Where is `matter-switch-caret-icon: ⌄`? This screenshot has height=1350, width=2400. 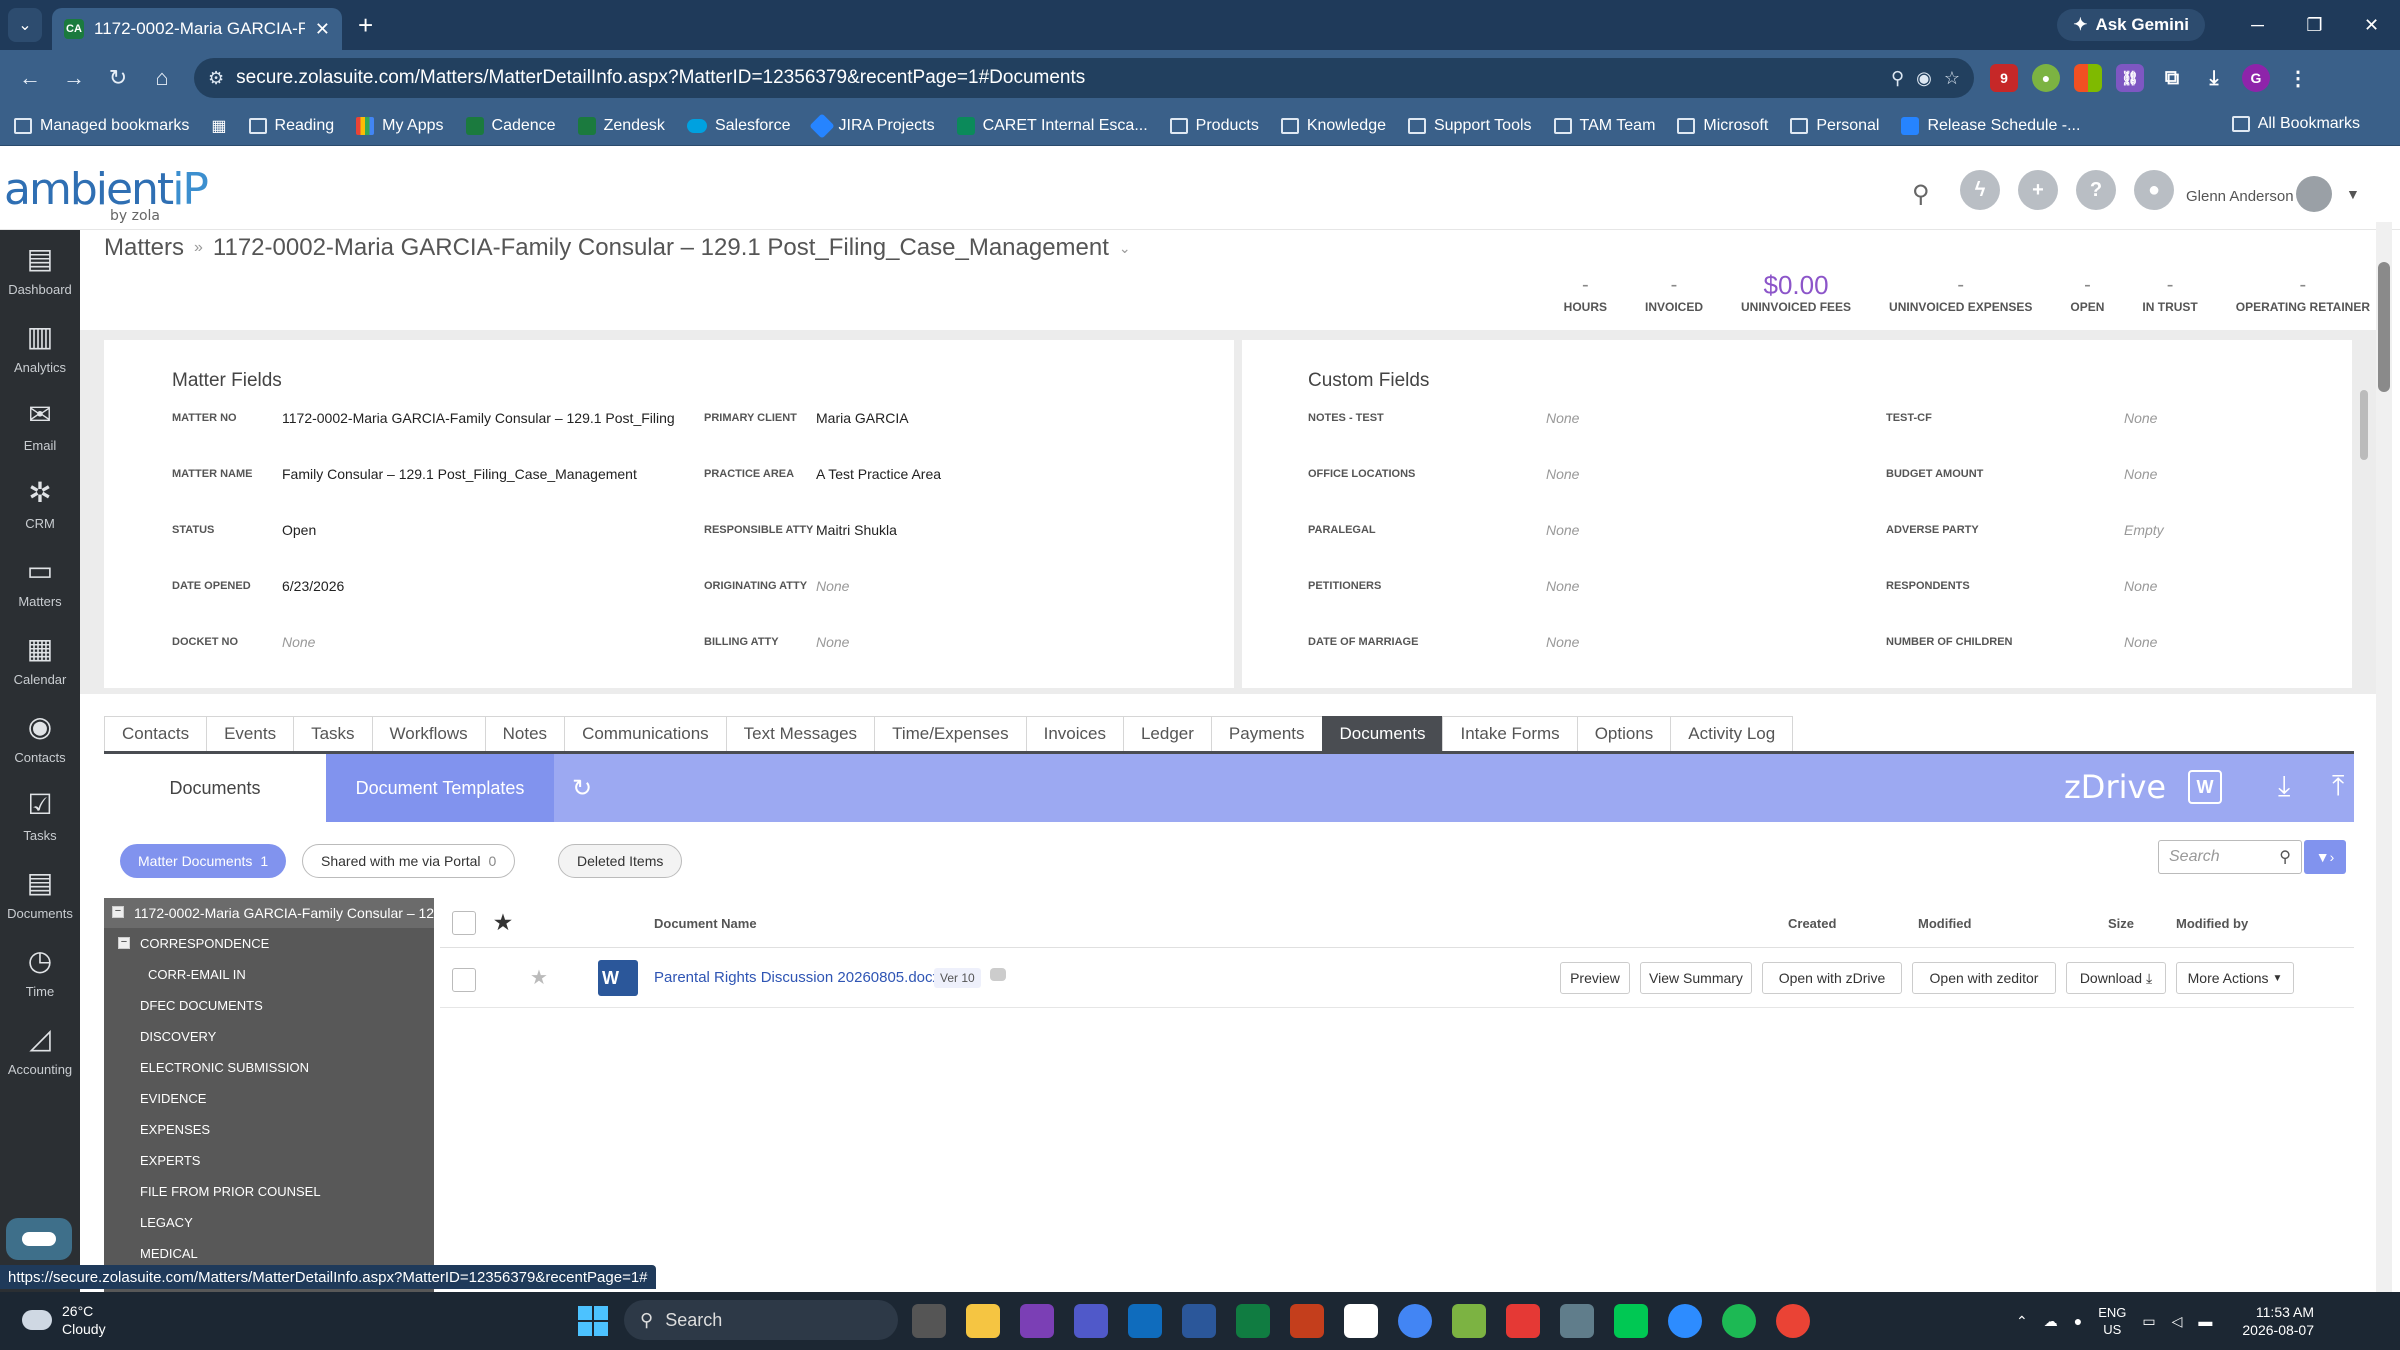
matter-switch-caret-icon: ⌄ is located at coordinates (1125, 248).